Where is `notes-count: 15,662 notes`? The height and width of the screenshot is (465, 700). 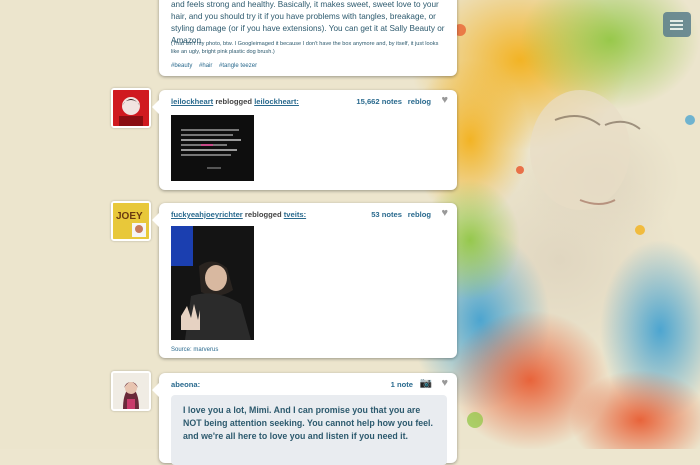 notes-count: 15,662 notes is located at coordinates (379, 101).